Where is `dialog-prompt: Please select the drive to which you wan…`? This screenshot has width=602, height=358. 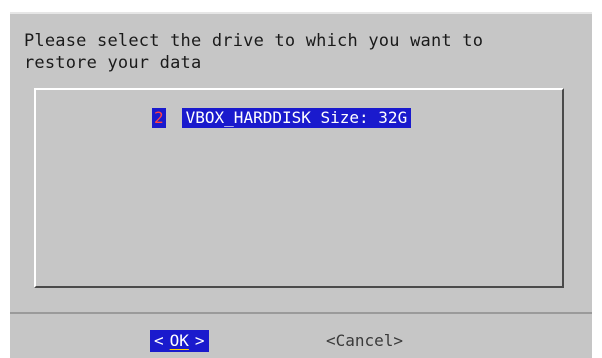
dialog-prompt: Please select the drive to which you wan… is located at coordinates (254, 52).